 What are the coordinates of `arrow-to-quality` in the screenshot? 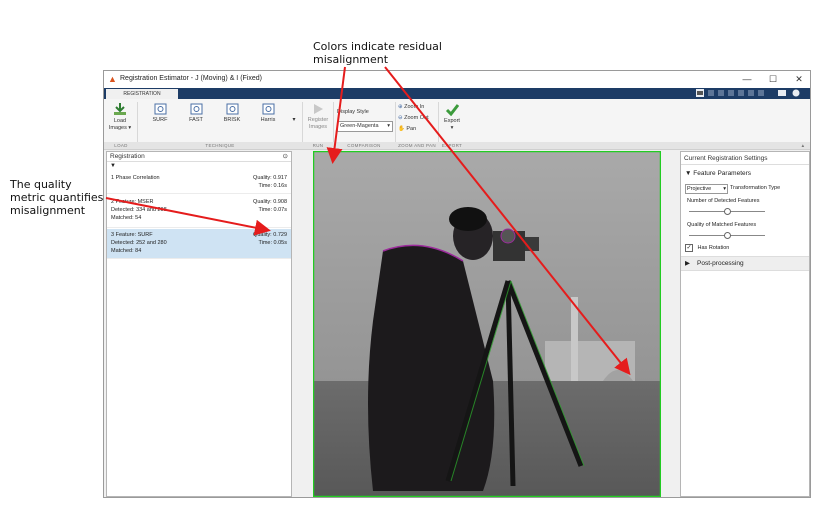 It's located at (188, 216).